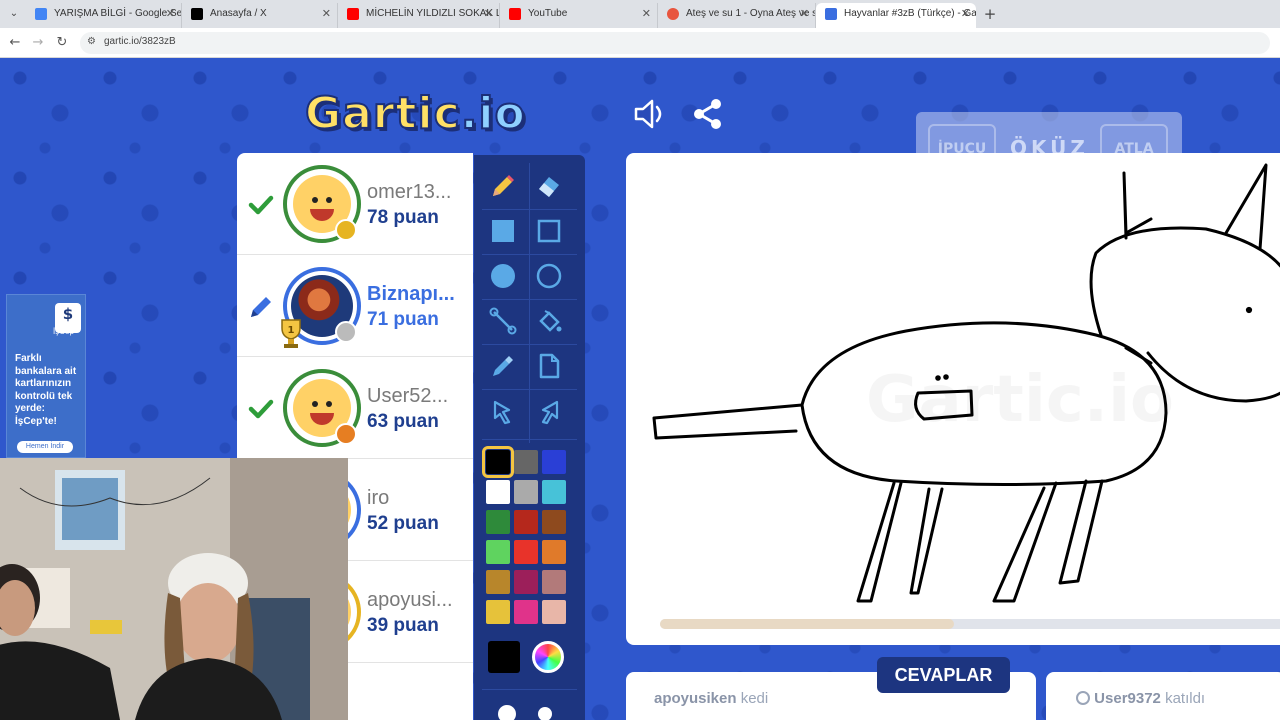 Image resolution: width=1280 pixels, height=720 pixels. I want to click on tab-x-home: Anasayfa / X ✕, so click(260, 15).